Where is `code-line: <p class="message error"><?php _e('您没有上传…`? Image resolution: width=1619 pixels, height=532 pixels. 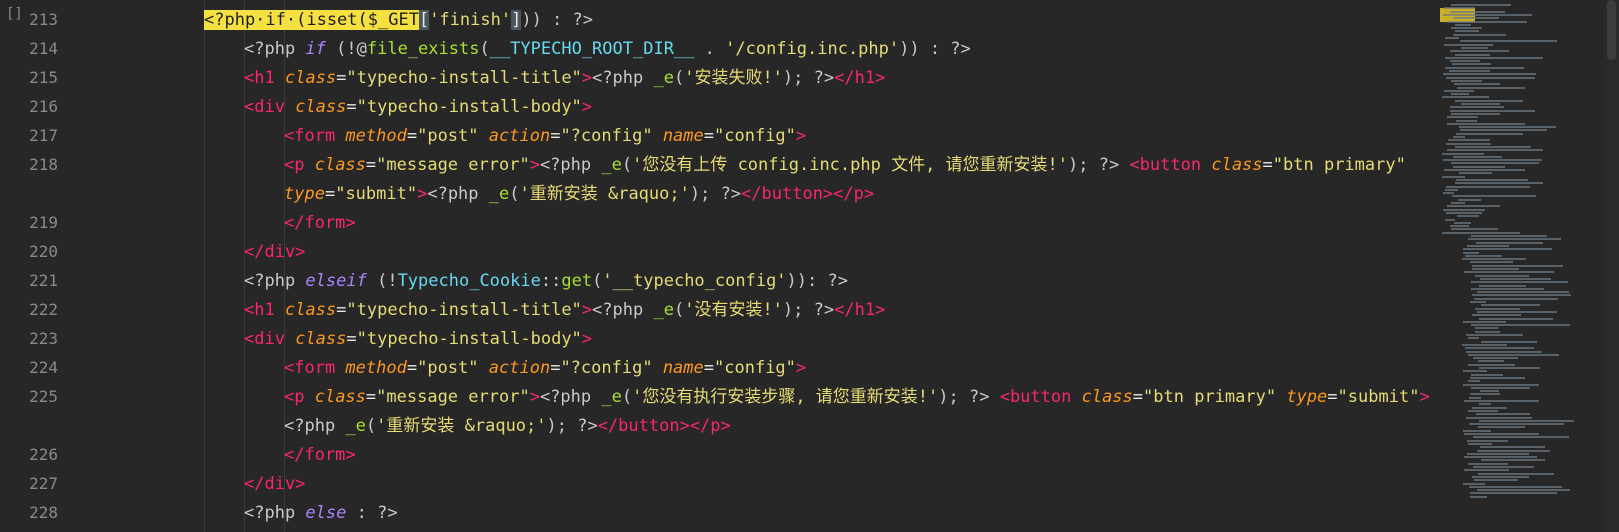 code-line: <p class="message error"><?php _e('您没有上传… is located at coordinates (845, 165).